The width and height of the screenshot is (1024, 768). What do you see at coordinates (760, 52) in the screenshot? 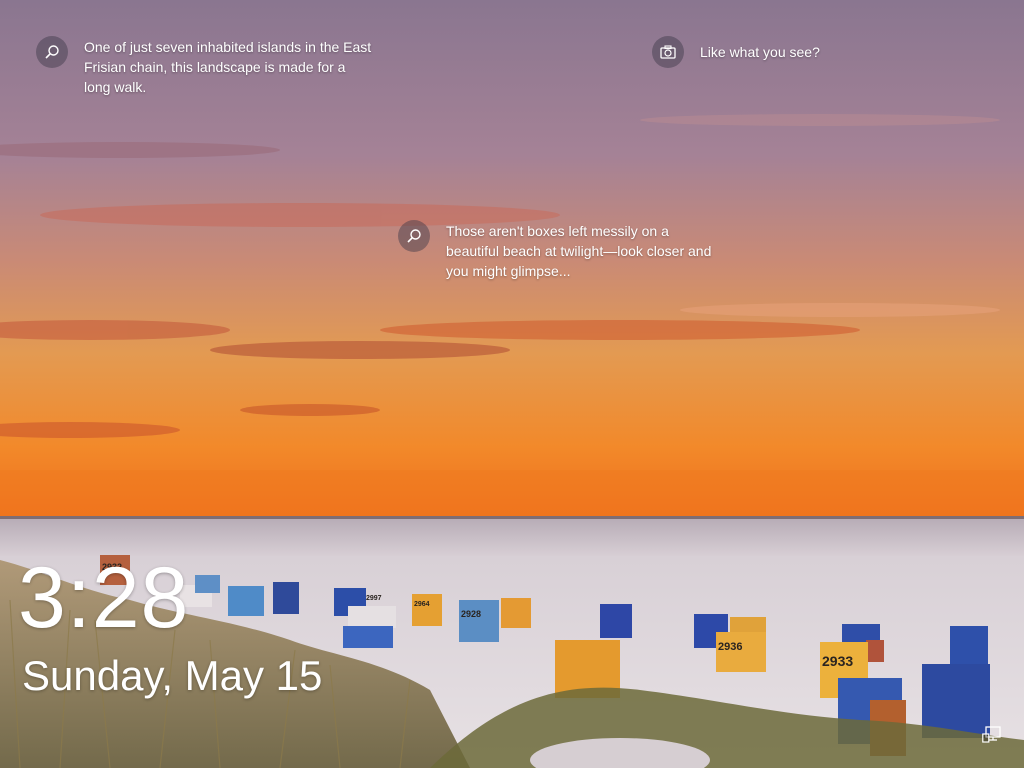
I see `hotspot-text: Like what you see?` at bounding box center [760, 52].